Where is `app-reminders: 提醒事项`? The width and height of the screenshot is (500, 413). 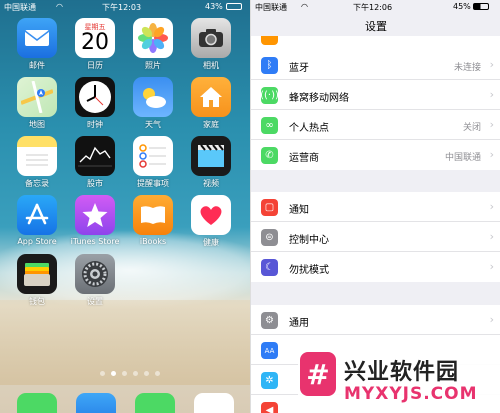 app-reminders: 提醒事项 is located at coordinates (153, 162).